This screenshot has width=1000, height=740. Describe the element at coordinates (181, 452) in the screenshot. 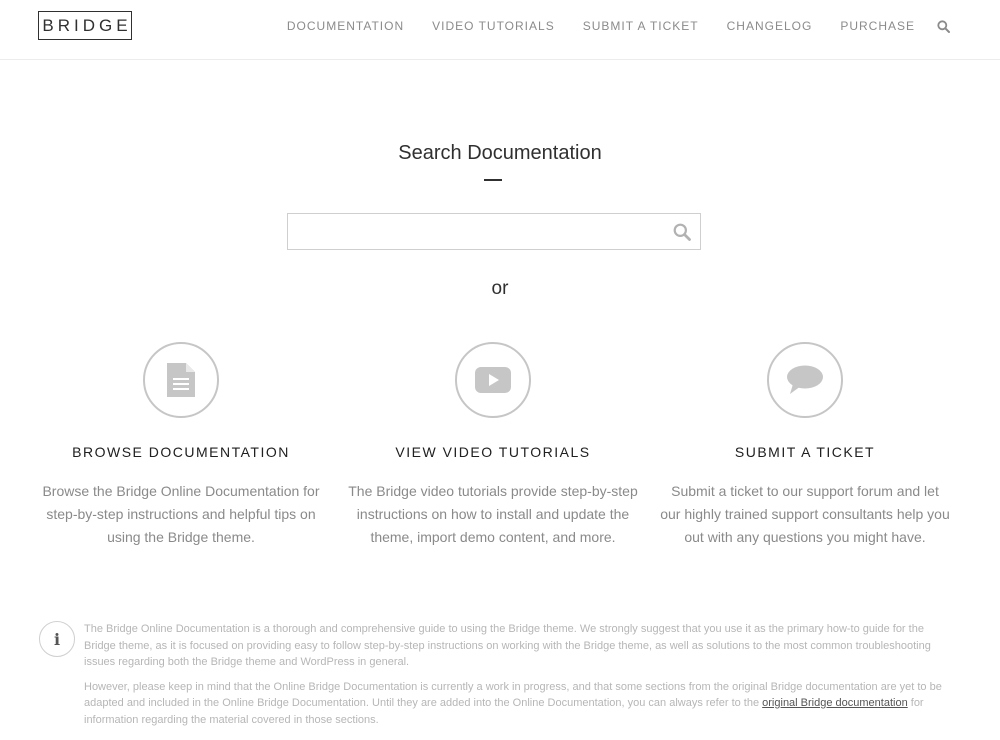

I see `feature-title: BROWSE DOCUMENTATION` at that location.